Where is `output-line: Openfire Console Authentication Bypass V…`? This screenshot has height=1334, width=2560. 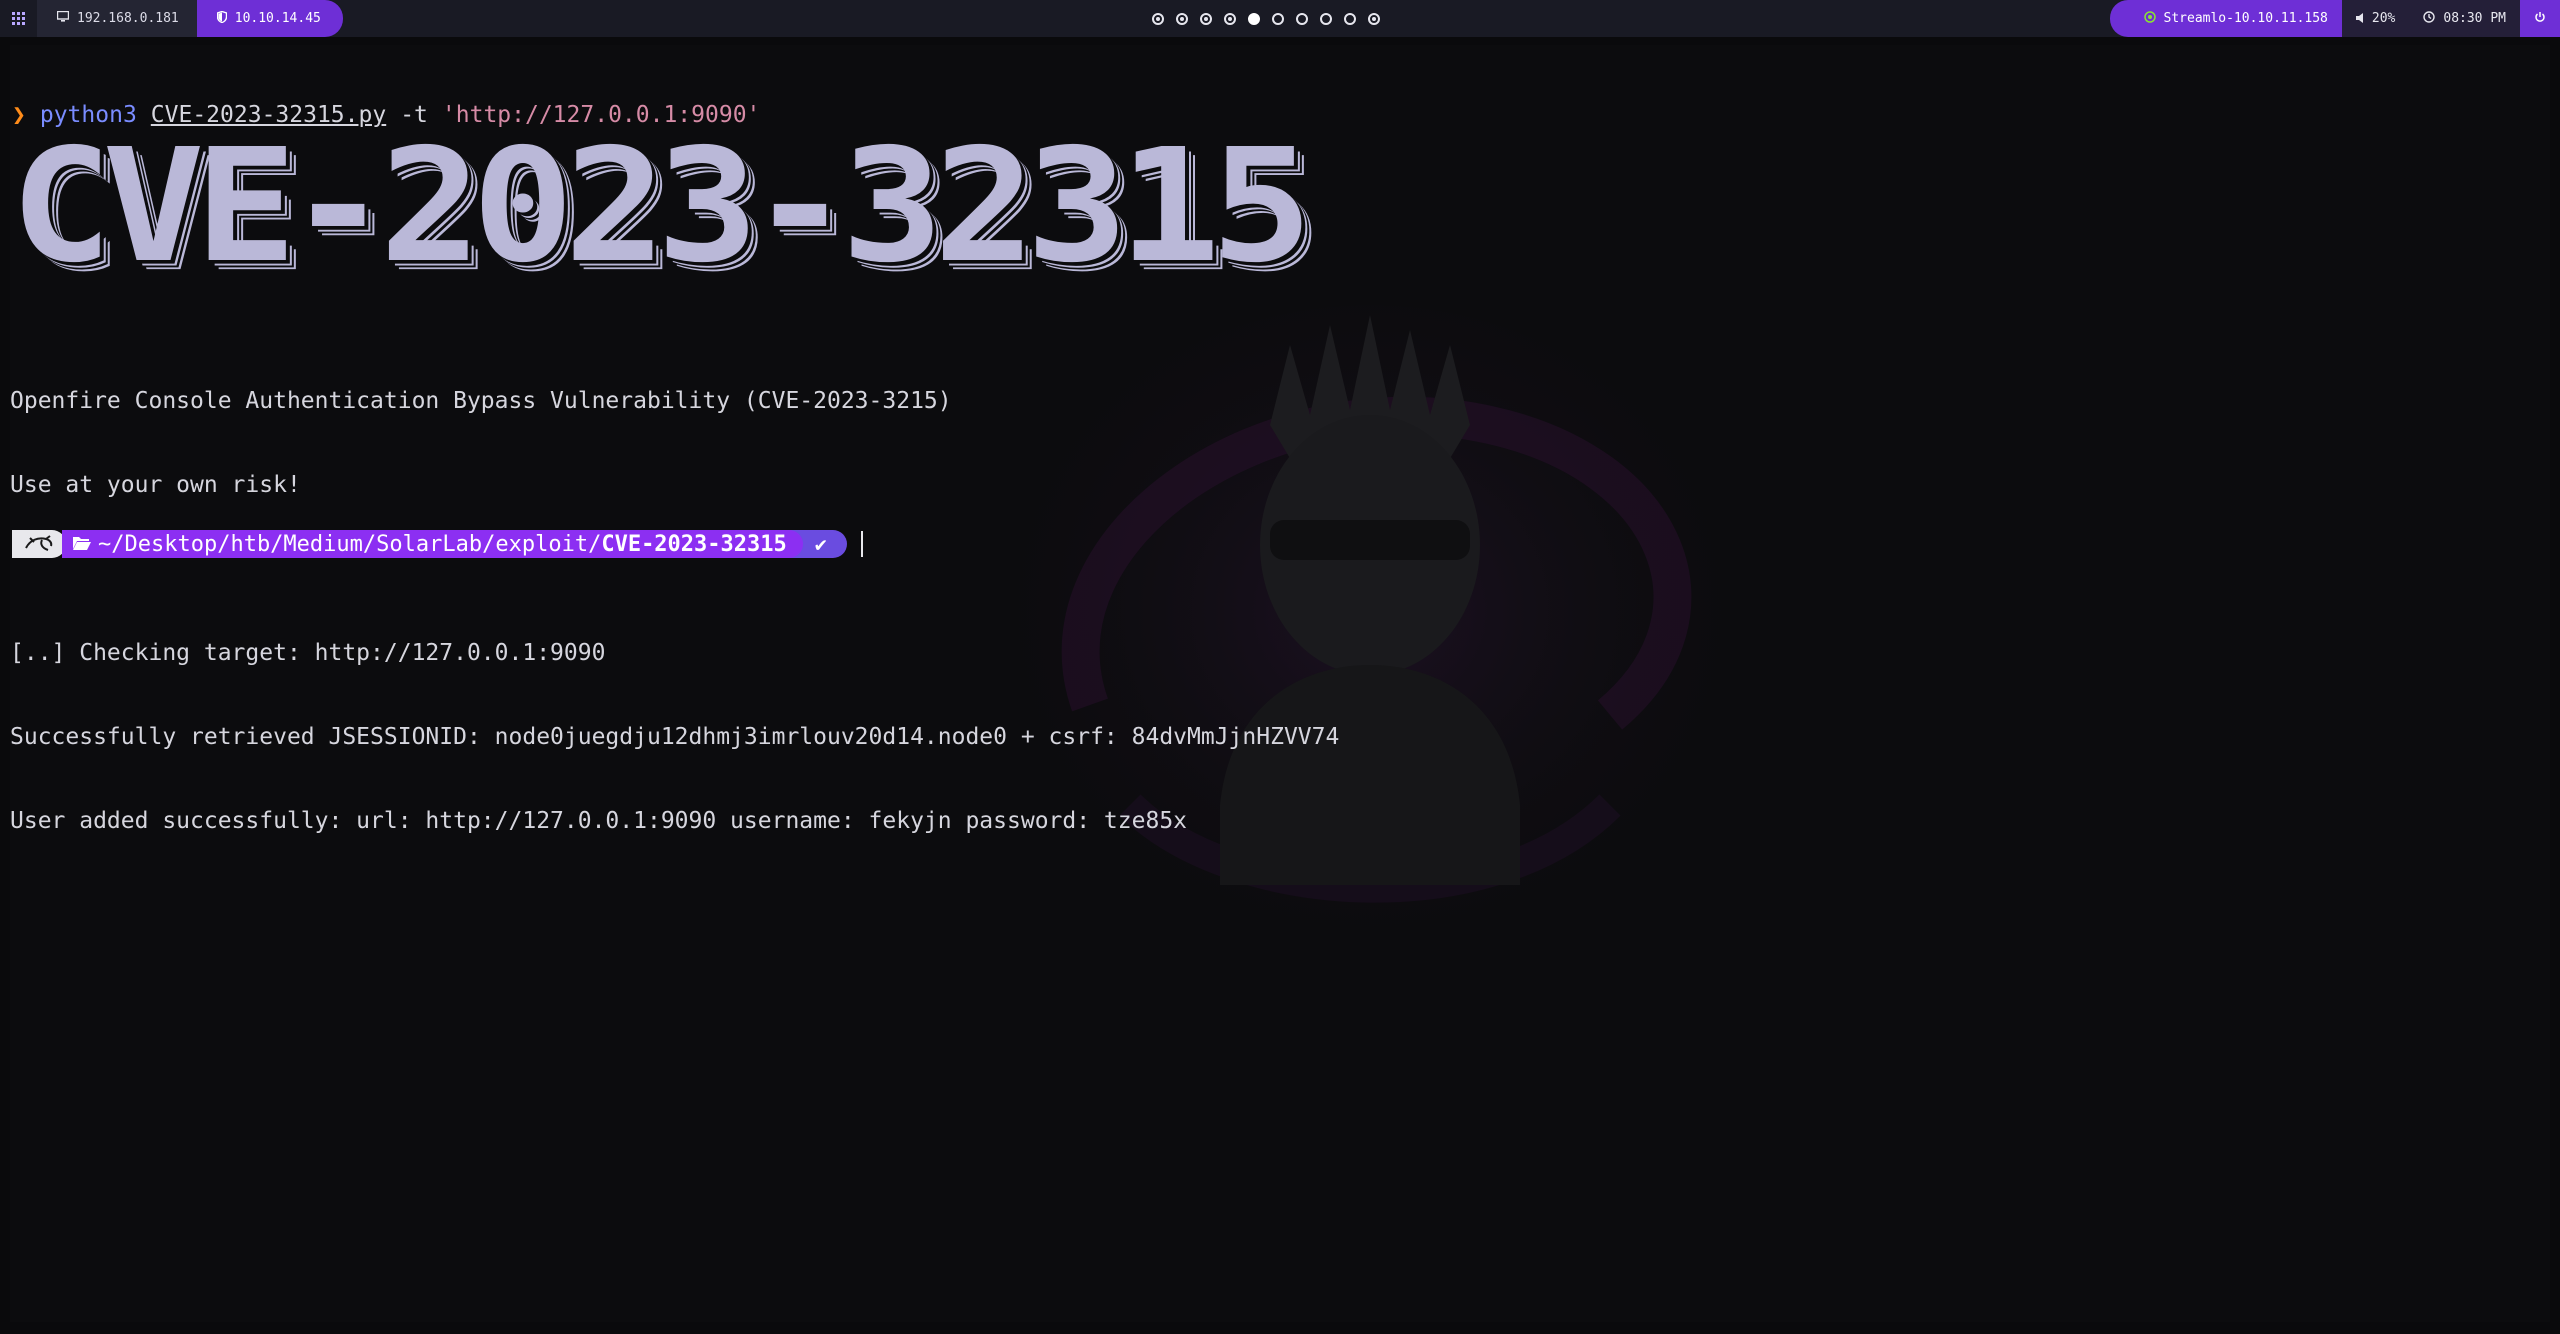
output-line: Openfire Console Authentication Bypass V… is located at coordinates (481, 401).